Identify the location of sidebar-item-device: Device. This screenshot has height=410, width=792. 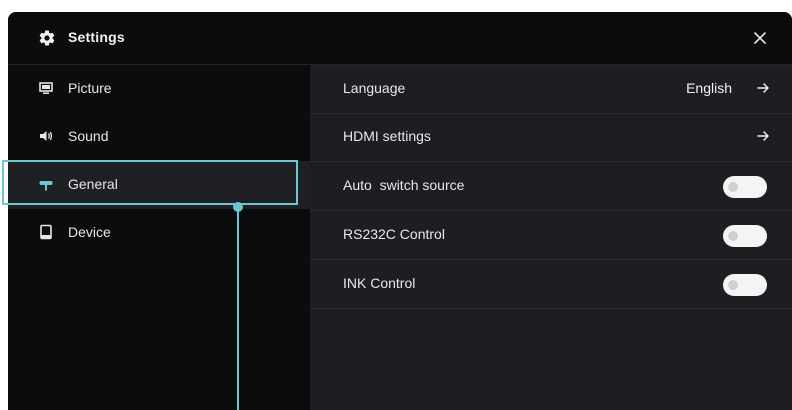
(159, 233).